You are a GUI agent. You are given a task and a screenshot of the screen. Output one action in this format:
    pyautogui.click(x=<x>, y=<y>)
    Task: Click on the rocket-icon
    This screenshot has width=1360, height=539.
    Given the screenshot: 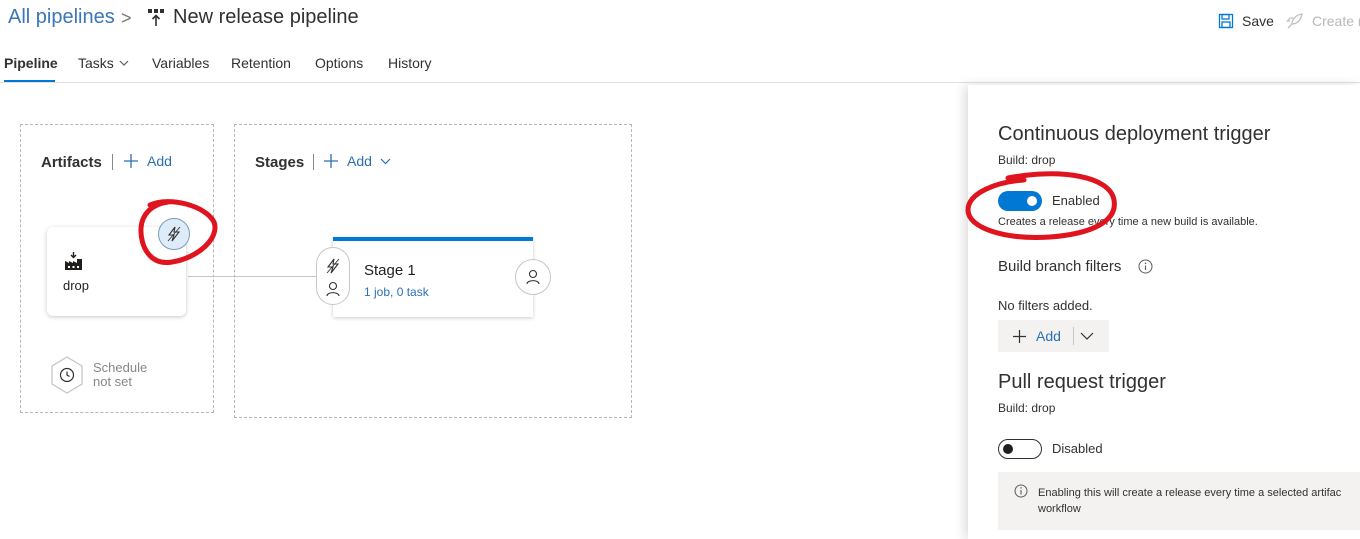 What is the action you would take?
    pyautogui.click(x=1295, y=21)
    